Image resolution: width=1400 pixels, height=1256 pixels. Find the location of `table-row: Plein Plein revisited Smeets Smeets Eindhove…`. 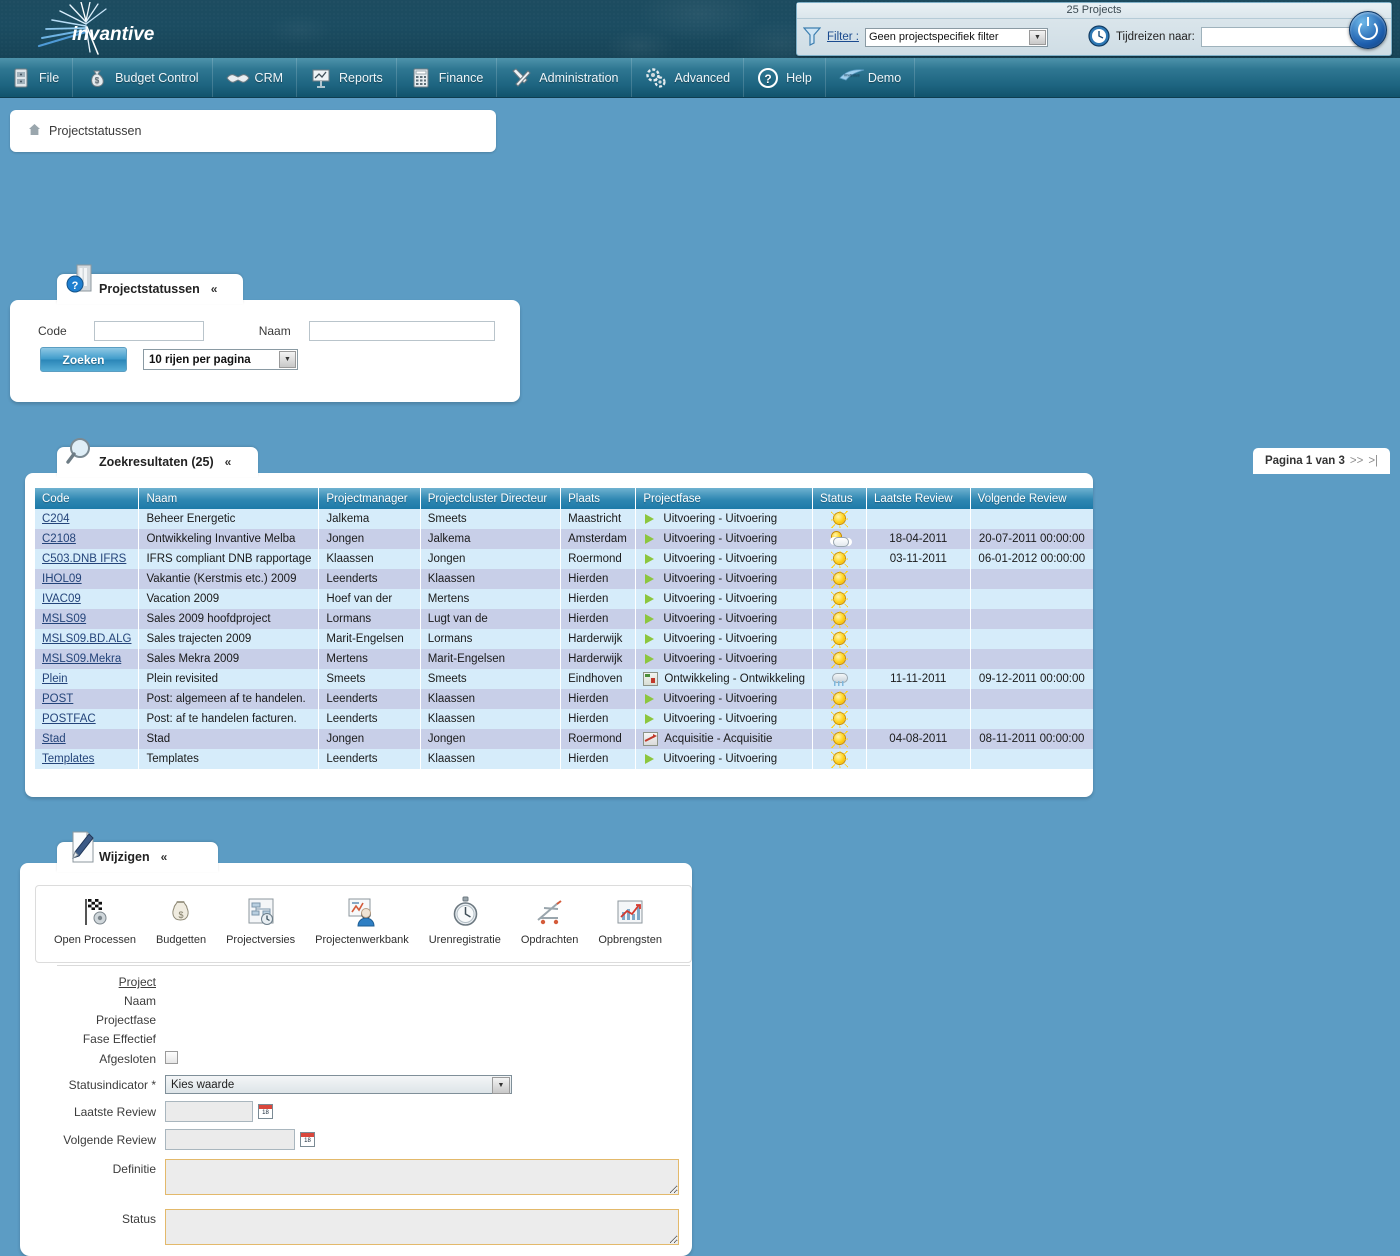

table-row: Plein Plein revisited Smeets Smeets Eindhove… is located at coordinates (564, 679).